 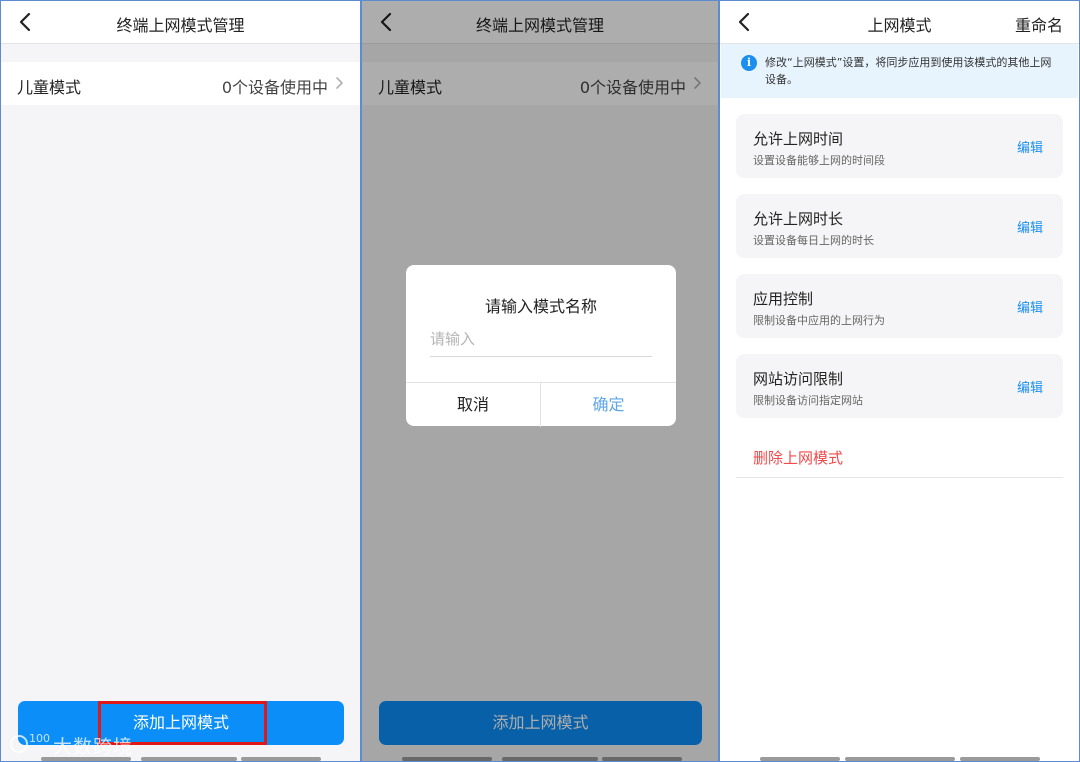 What do you see at coordinates (819, 160) in the screenshot?
I see `card-description: 设置设备能够上网的时间段` at bounding box center [819, 160].